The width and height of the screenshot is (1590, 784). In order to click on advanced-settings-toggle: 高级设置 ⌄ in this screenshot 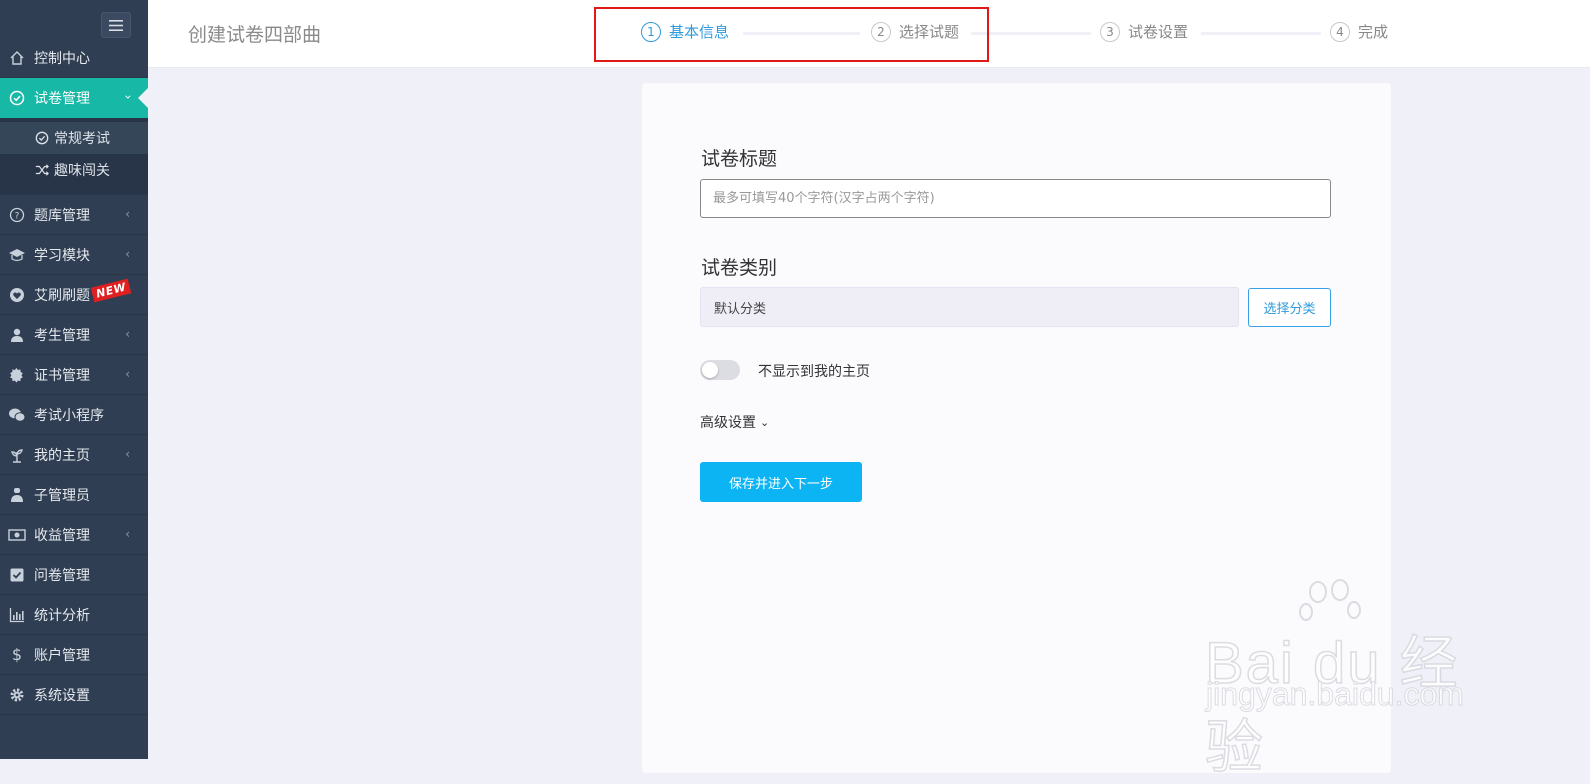, I will do `click(734, 422)`.